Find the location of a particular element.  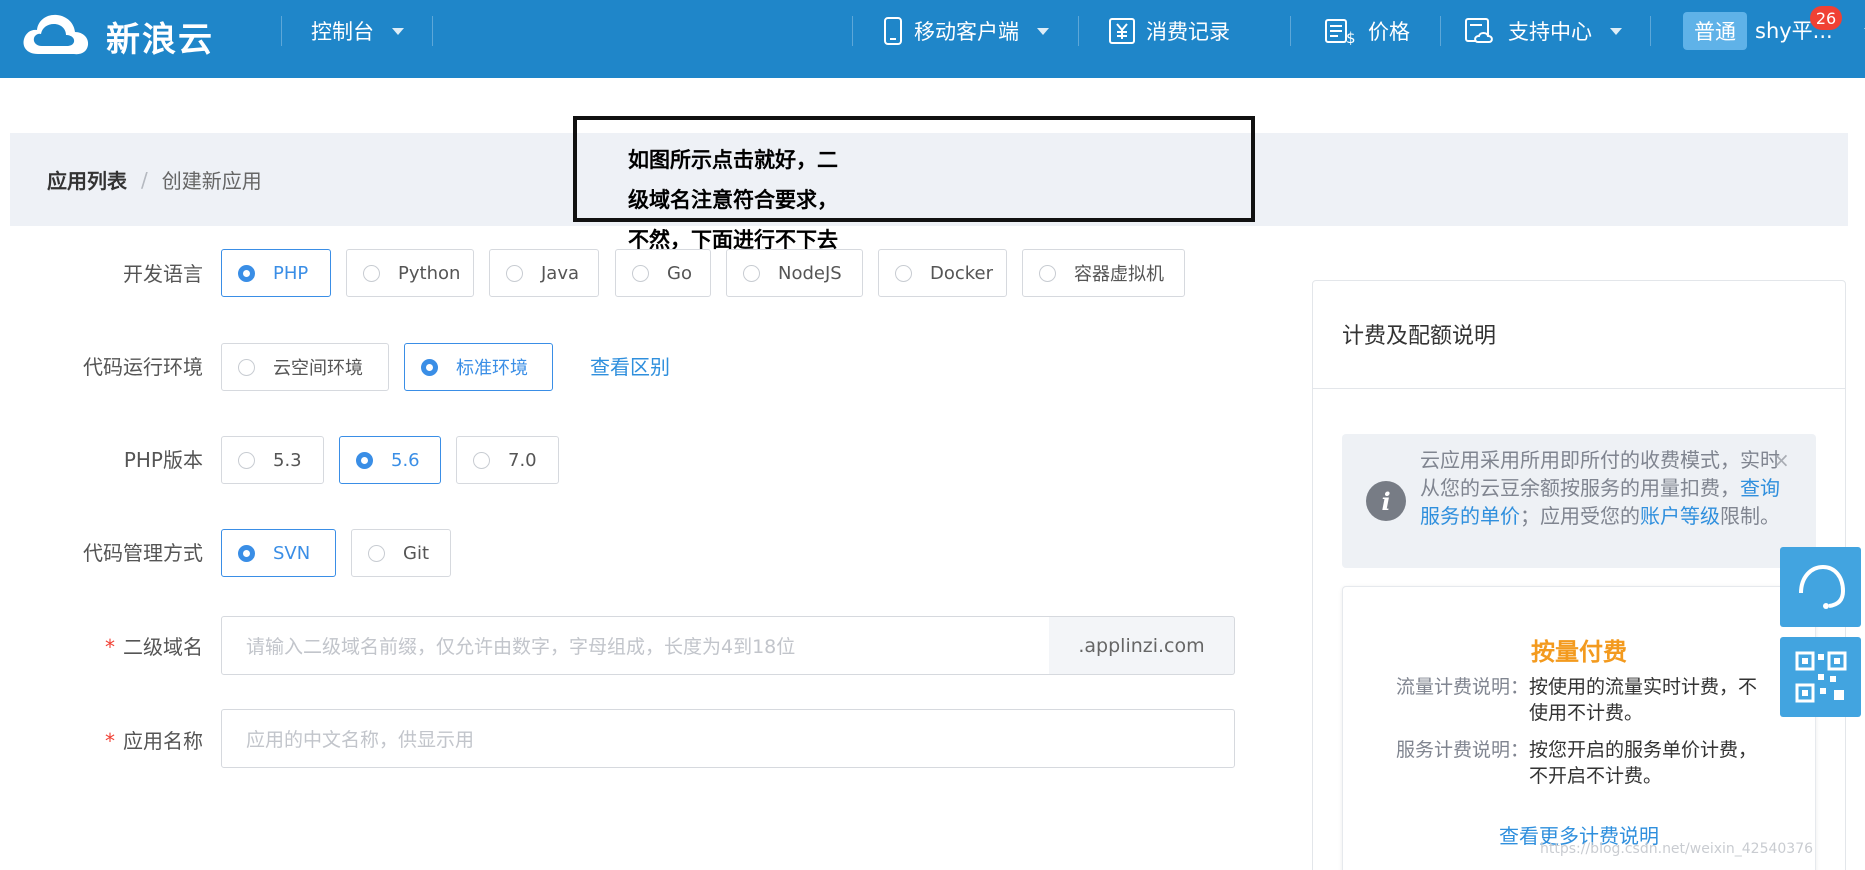

price-list-icon: $ is located at coordinates (1340, 32).